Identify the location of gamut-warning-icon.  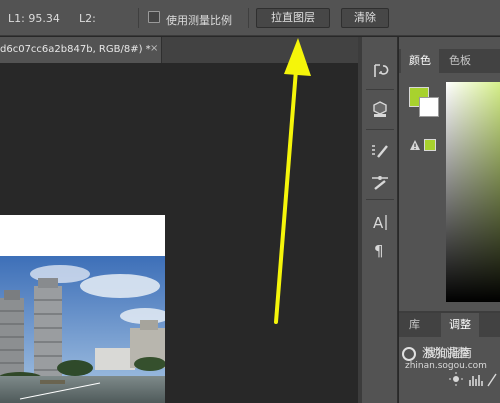
(415, 145).